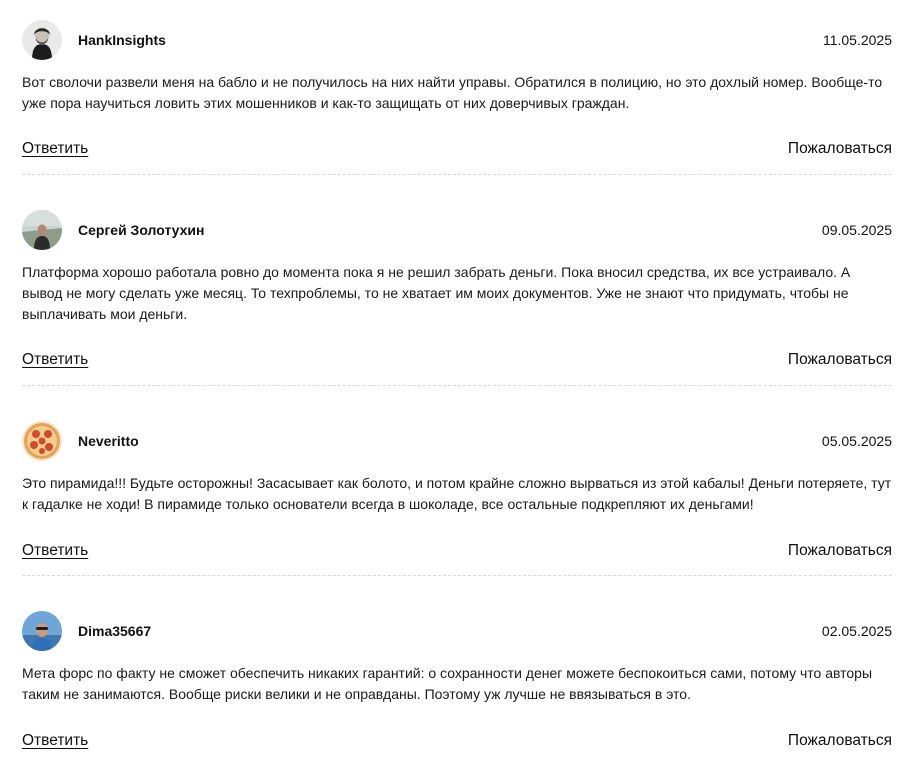  Describe the element at coordinates (857, 40) in the screenshot. I see `comment-date: 11.05.2025` at that location.